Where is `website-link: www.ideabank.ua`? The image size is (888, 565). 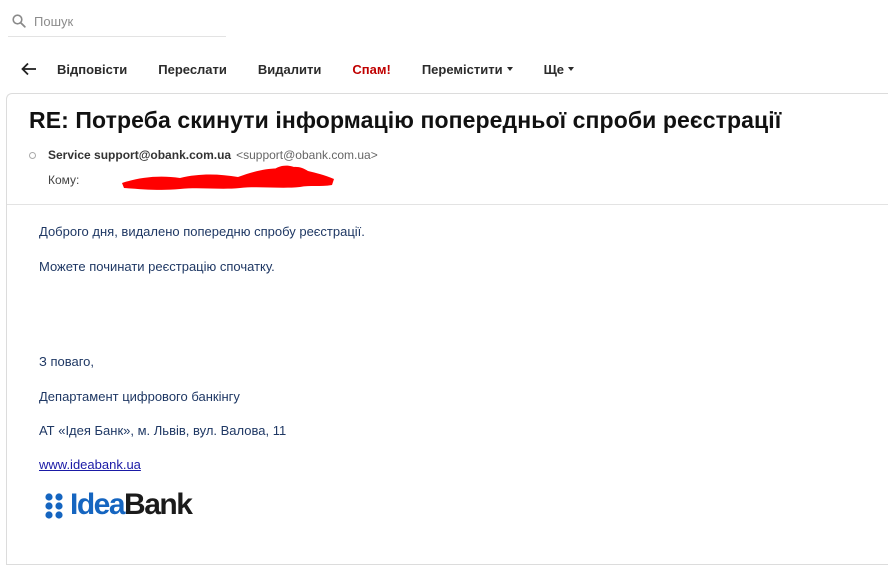 website-link: www.ideabank.ua is located at coordinates (90, 464).